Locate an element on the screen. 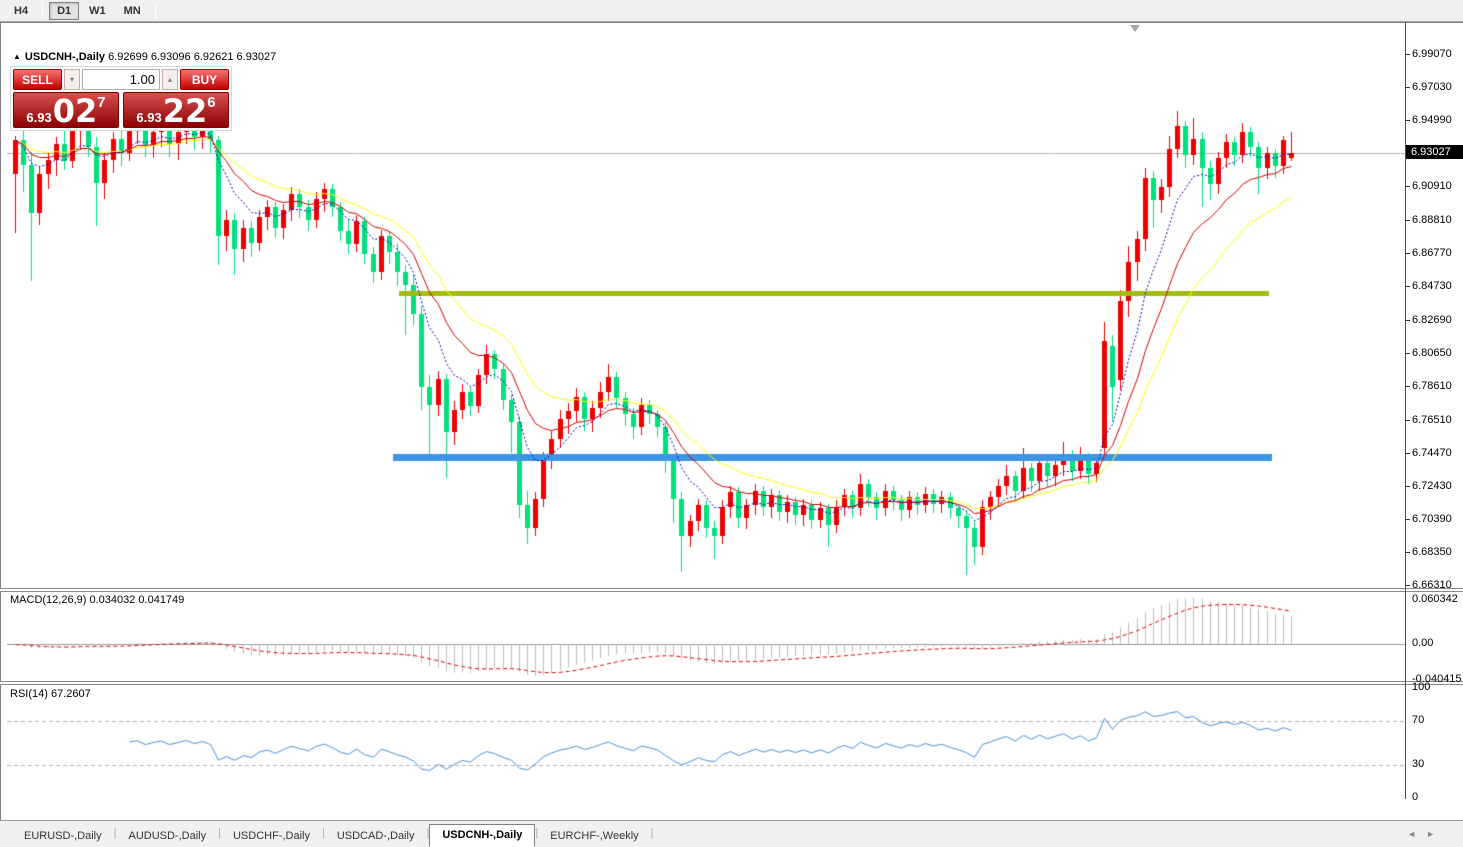 The image size is (1463, 847). buy-price-sup: 6 is located at coordinates (211, 102).